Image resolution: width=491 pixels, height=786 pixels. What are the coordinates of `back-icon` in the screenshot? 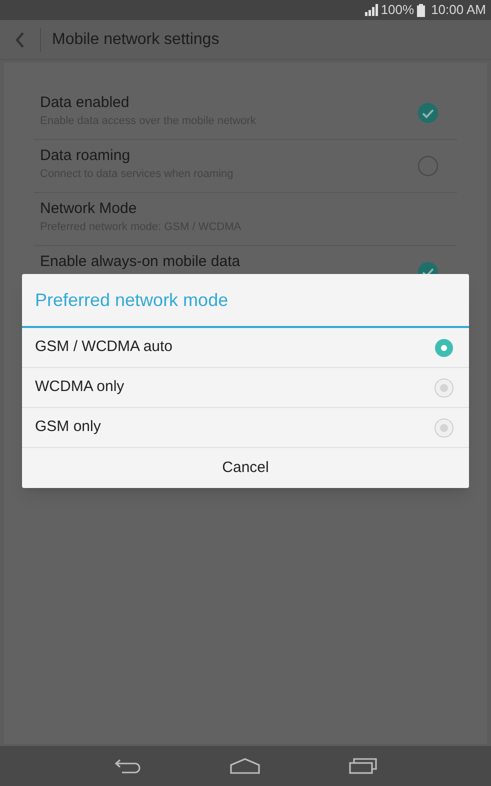 It's located at (20, 40).